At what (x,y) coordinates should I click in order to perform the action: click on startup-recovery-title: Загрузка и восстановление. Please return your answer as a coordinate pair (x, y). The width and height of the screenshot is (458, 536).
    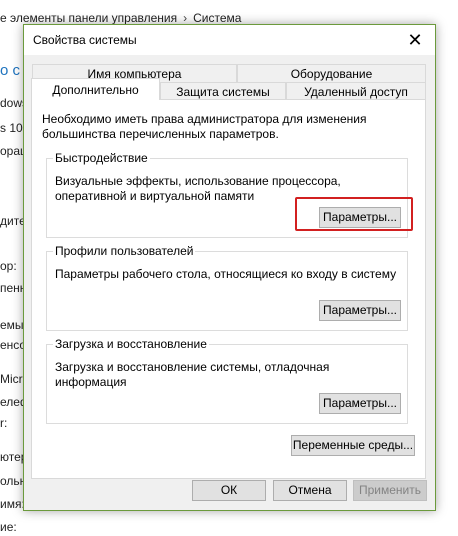
    Looking at the image, I should click on (131, 344).